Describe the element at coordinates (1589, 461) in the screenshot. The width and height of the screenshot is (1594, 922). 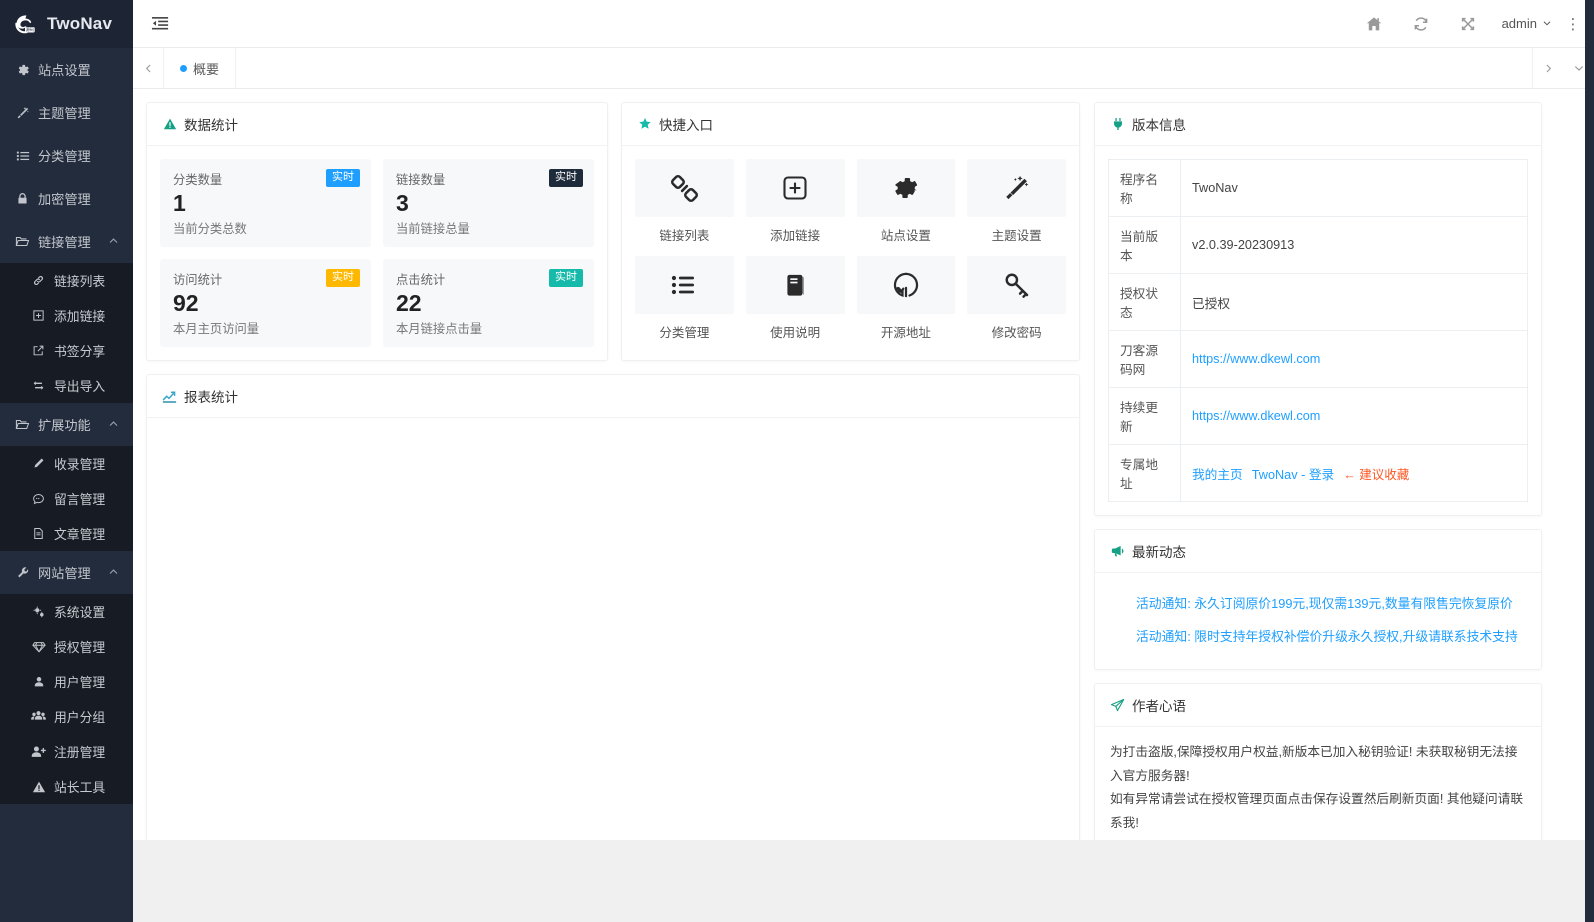
I see `scrollbar-rail` at that location.